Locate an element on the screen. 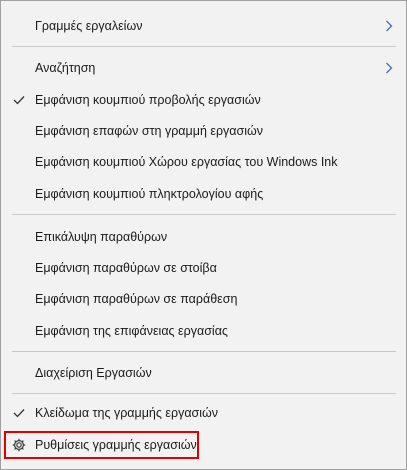 This screenshot has width=407, height=470. menu-item-label: Εμφάνιση παραθύρων σε παράθεση is located at coordinates (136, 299).